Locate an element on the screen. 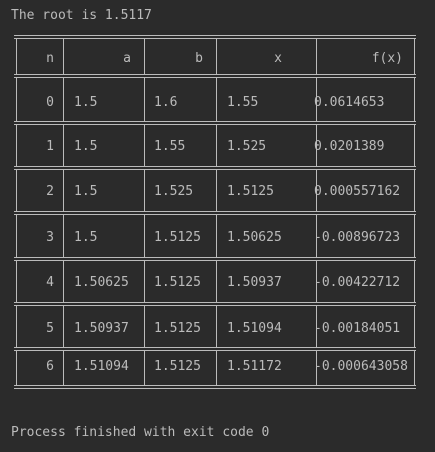 This screenshot has height=452, width=435. header-cell: n is located at coordinates (50, 58).